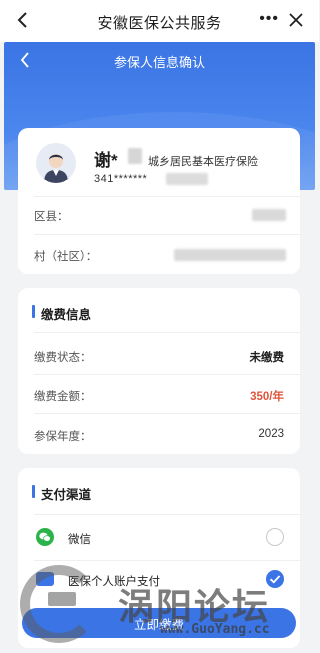  What do you see at coordinates (79, 540) in the screenshot?
I see `wechat-option-label: 微信` at bounding box center [79, 540].